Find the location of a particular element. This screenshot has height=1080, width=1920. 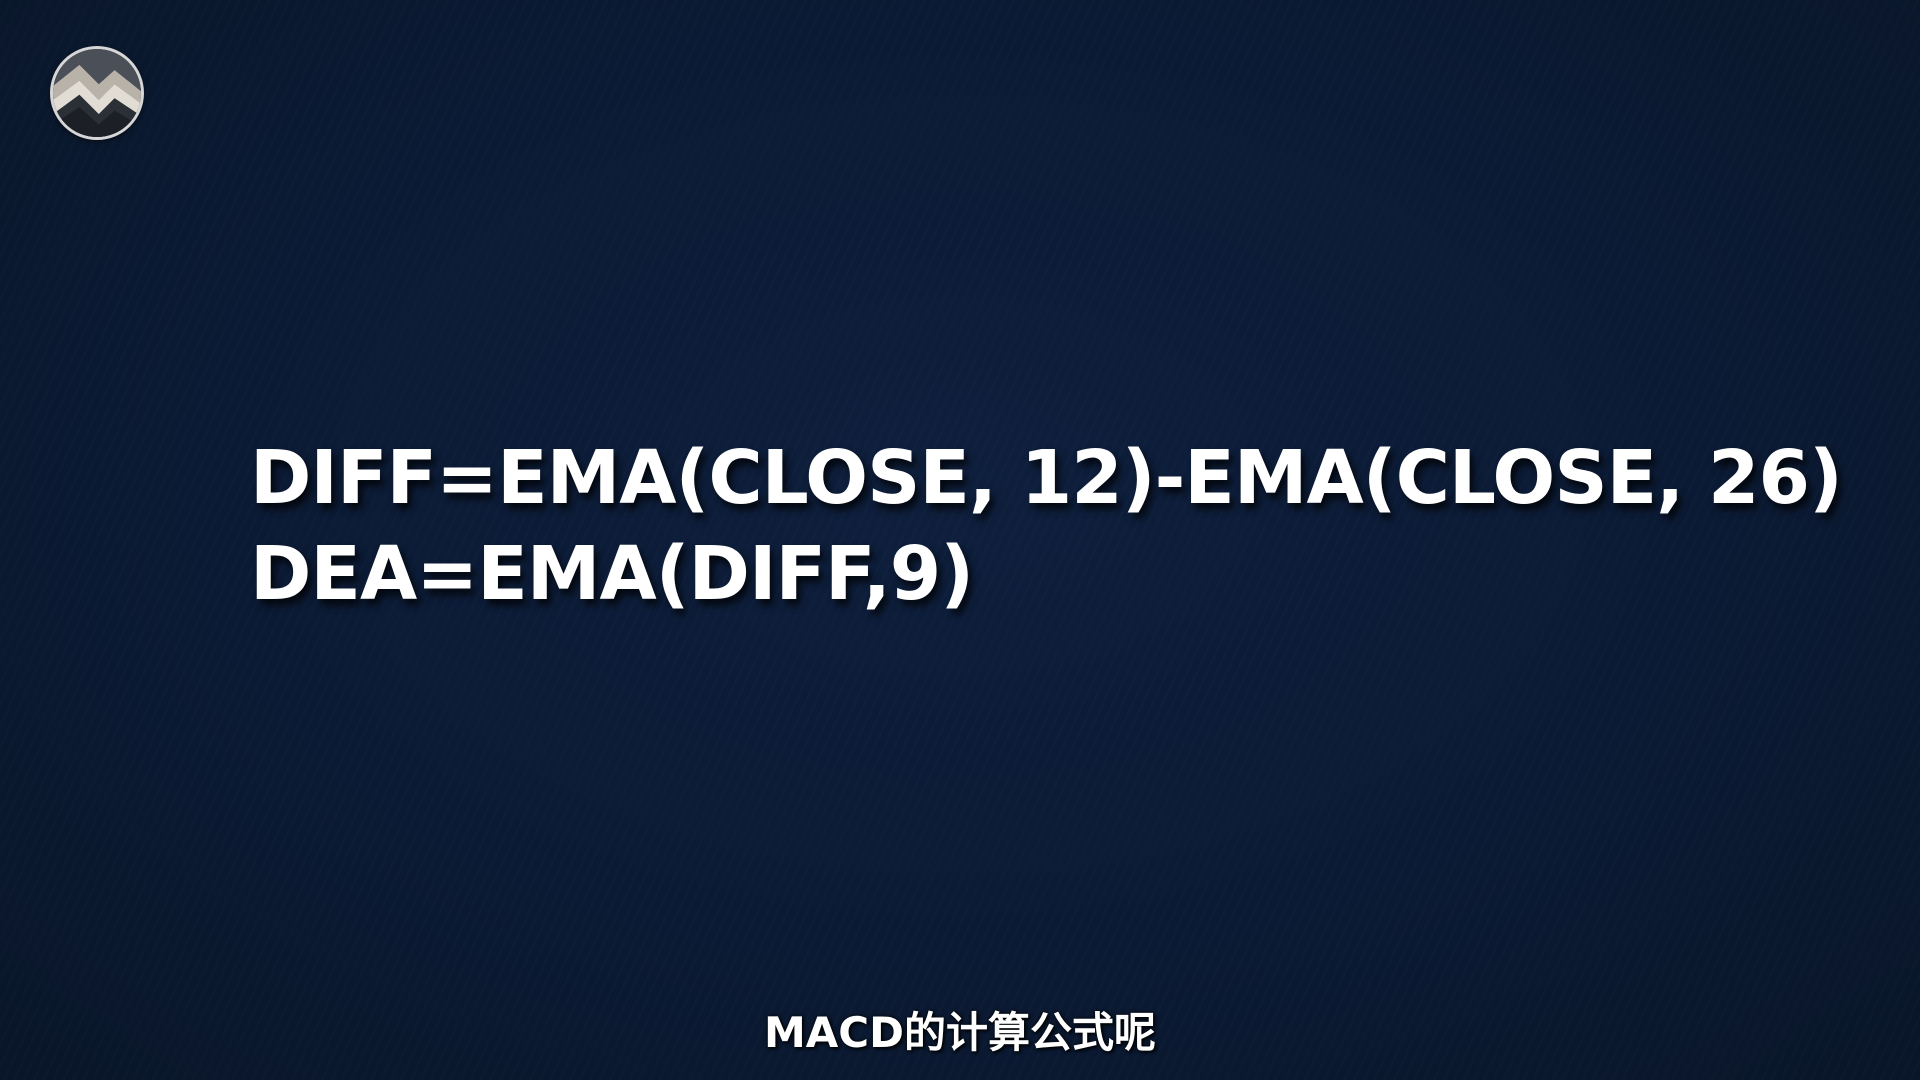

diff-formula: DIFF=EMA(CLOSE, 12)-EMA(CLOSE, 26) is located at coordinates (1046, 478).